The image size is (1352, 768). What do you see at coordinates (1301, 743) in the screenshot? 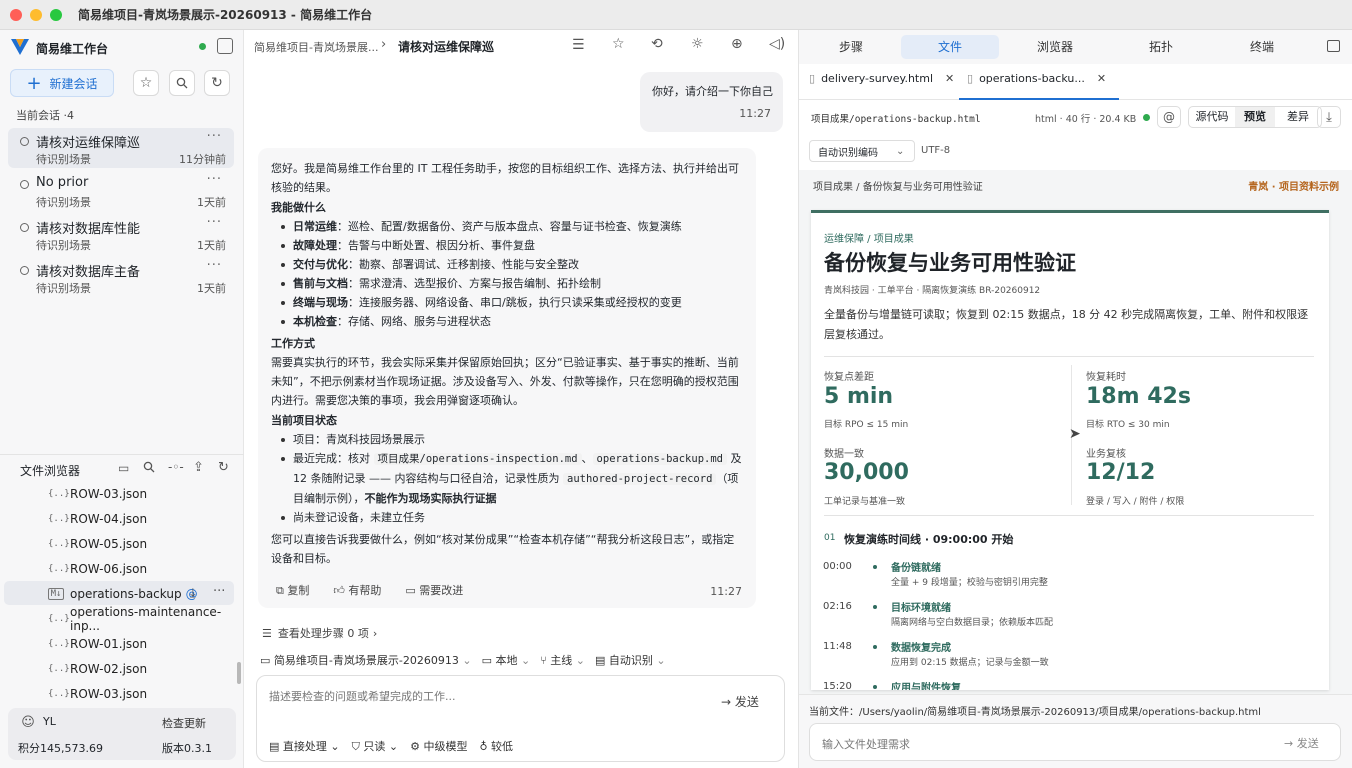
I see `file-send-button: → 发送` at bounding box center [1301, 743].